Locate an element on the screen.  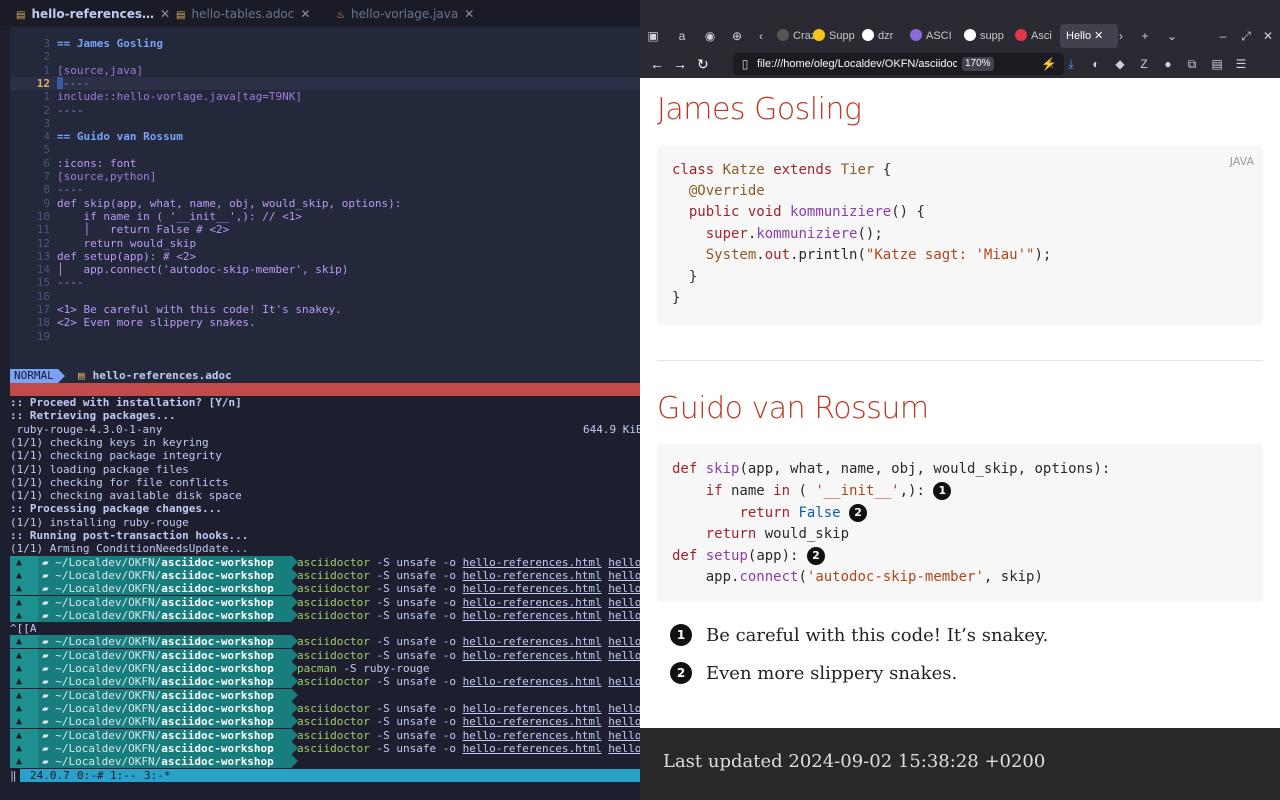
browser-tab: supp is located at coordinates (986, 36).